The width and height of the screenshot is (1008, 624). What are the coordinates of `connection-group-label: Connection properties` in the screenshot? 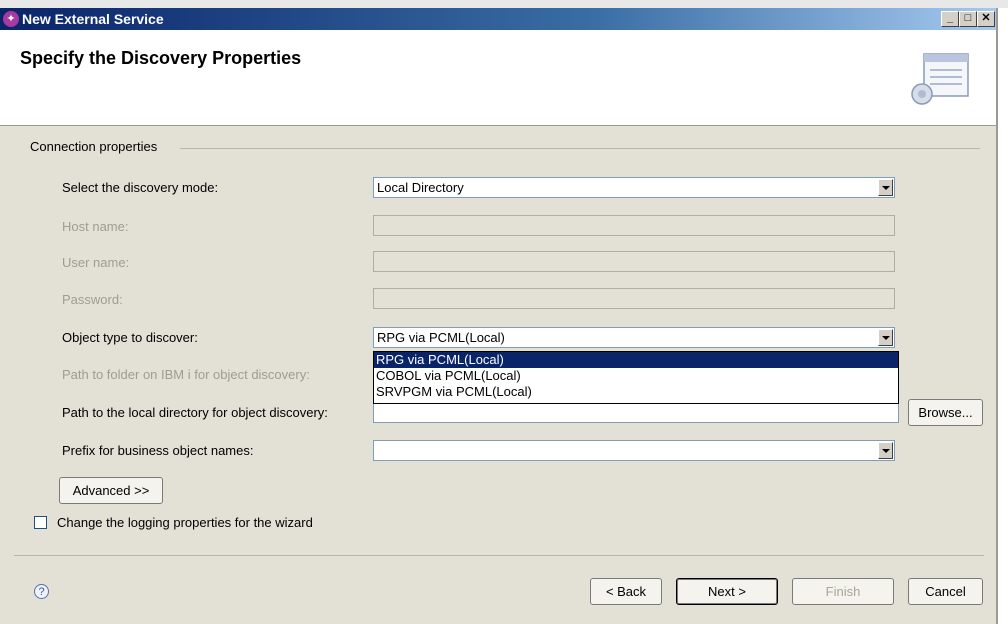 It's located at (94, 146).